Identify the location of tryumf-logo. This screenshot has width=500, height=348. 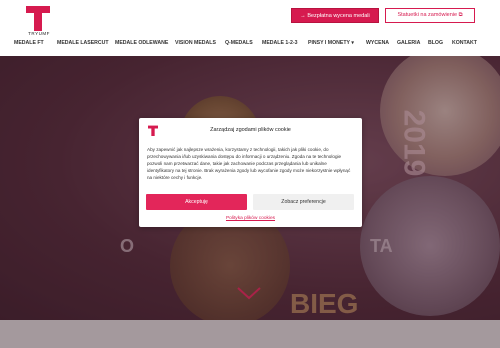
(38, 19).